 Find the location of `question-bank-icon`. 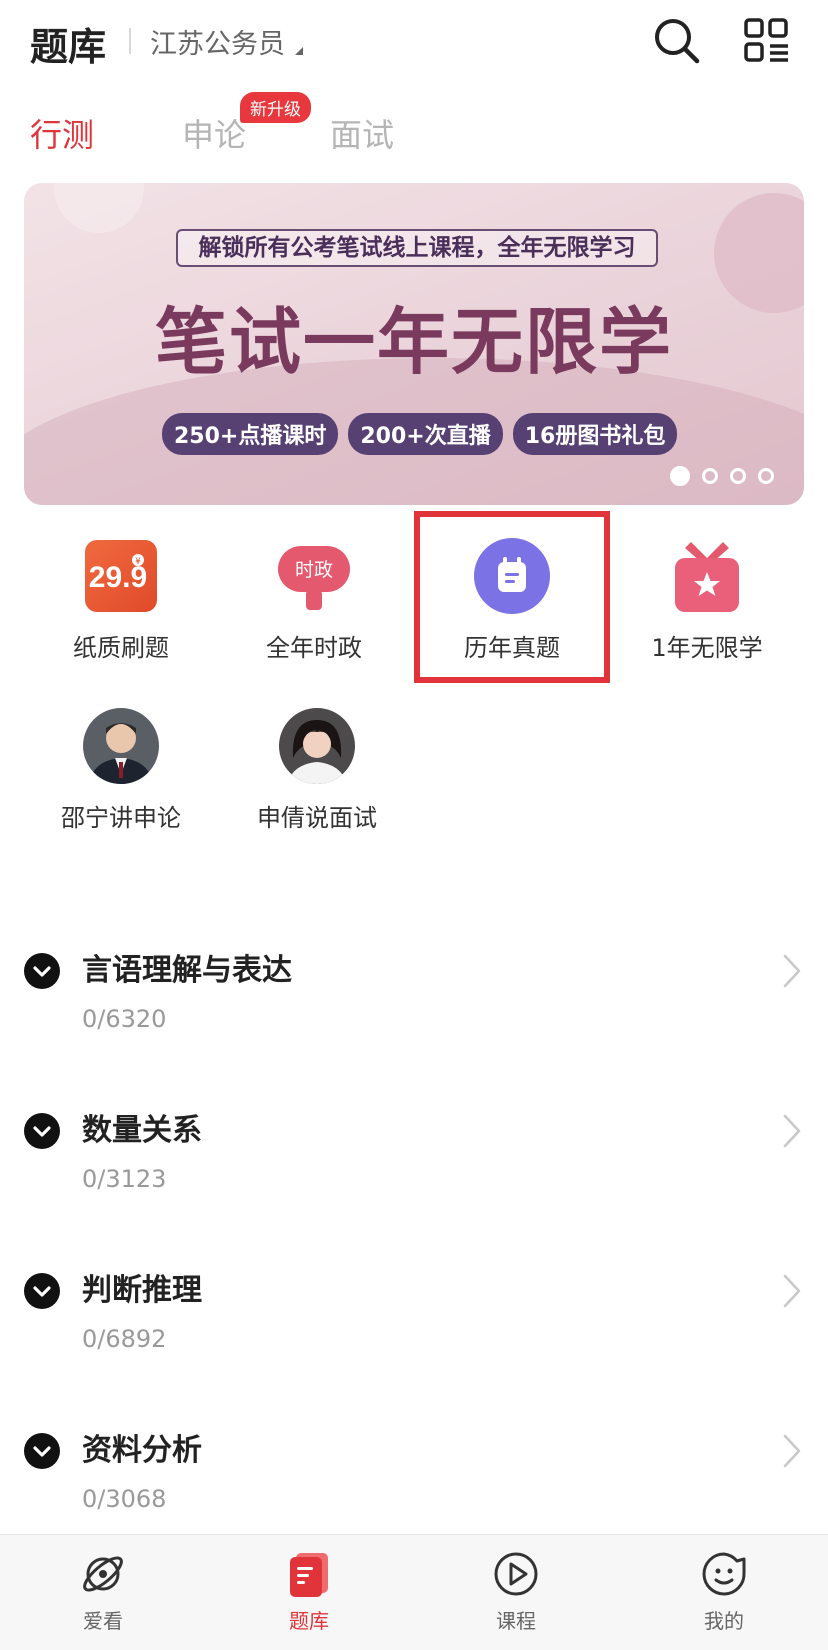

question-bank-icon is located at coordinates (309, 1574).